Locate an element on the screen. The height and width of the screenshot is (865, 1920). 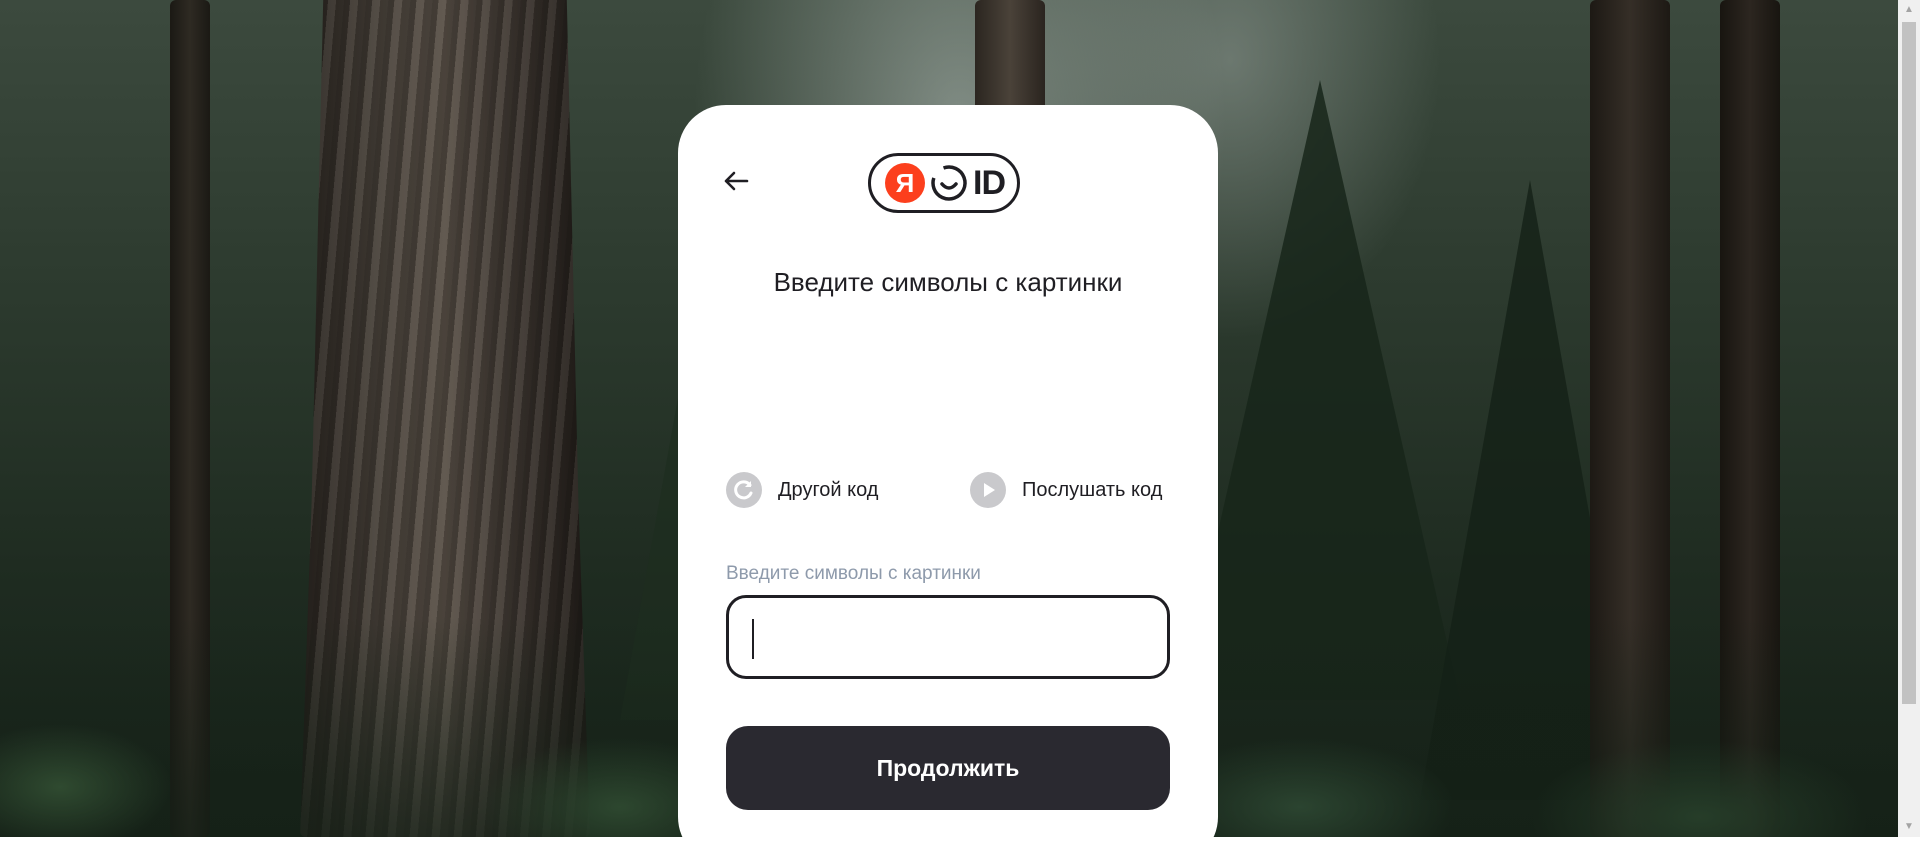
other-code-button: Другой код is located at coordinates (802, 490).